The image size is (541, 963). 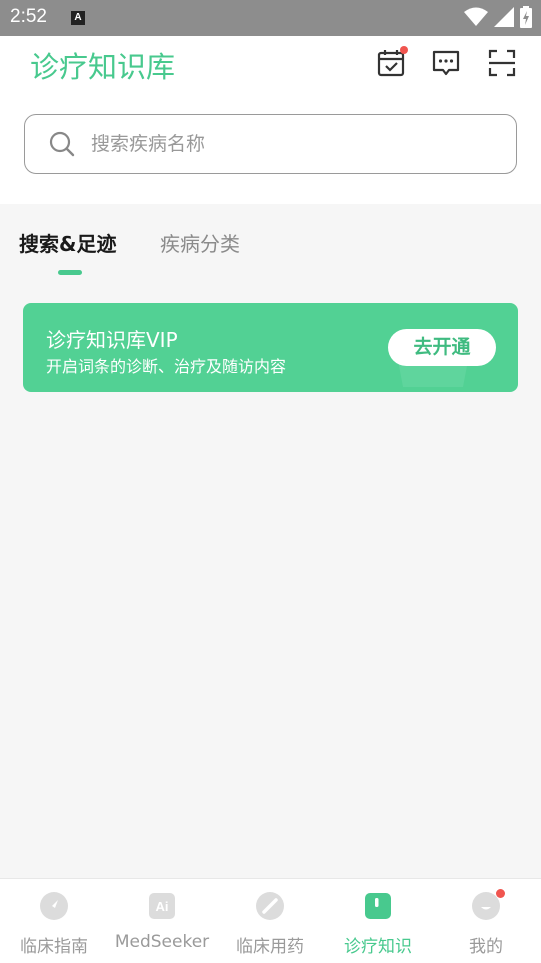 I want to click on nav-label: 诊疗知识, so click(x=378, y=947).